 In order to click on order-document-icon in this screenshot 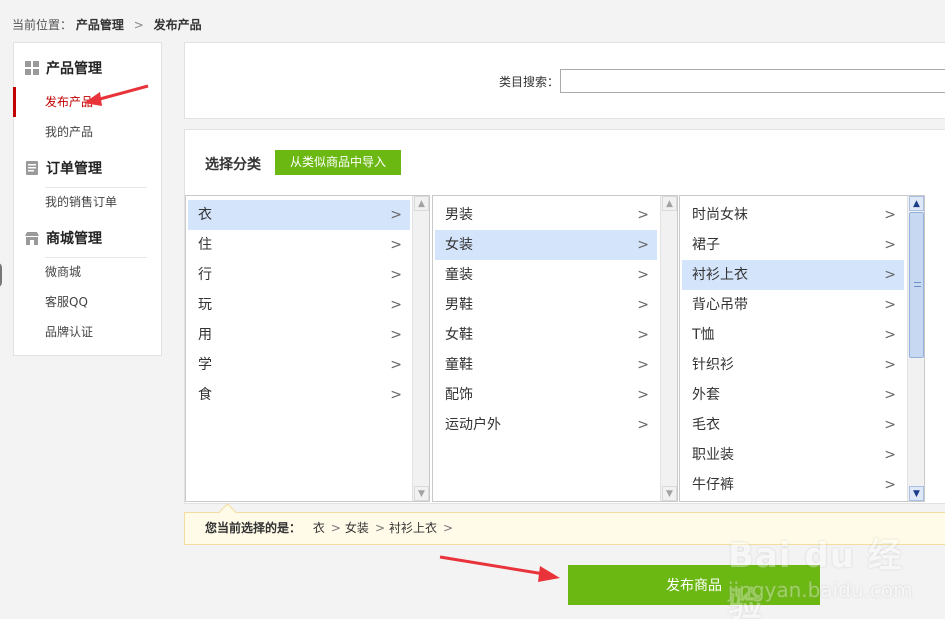, I will do `click(32, 168)`.